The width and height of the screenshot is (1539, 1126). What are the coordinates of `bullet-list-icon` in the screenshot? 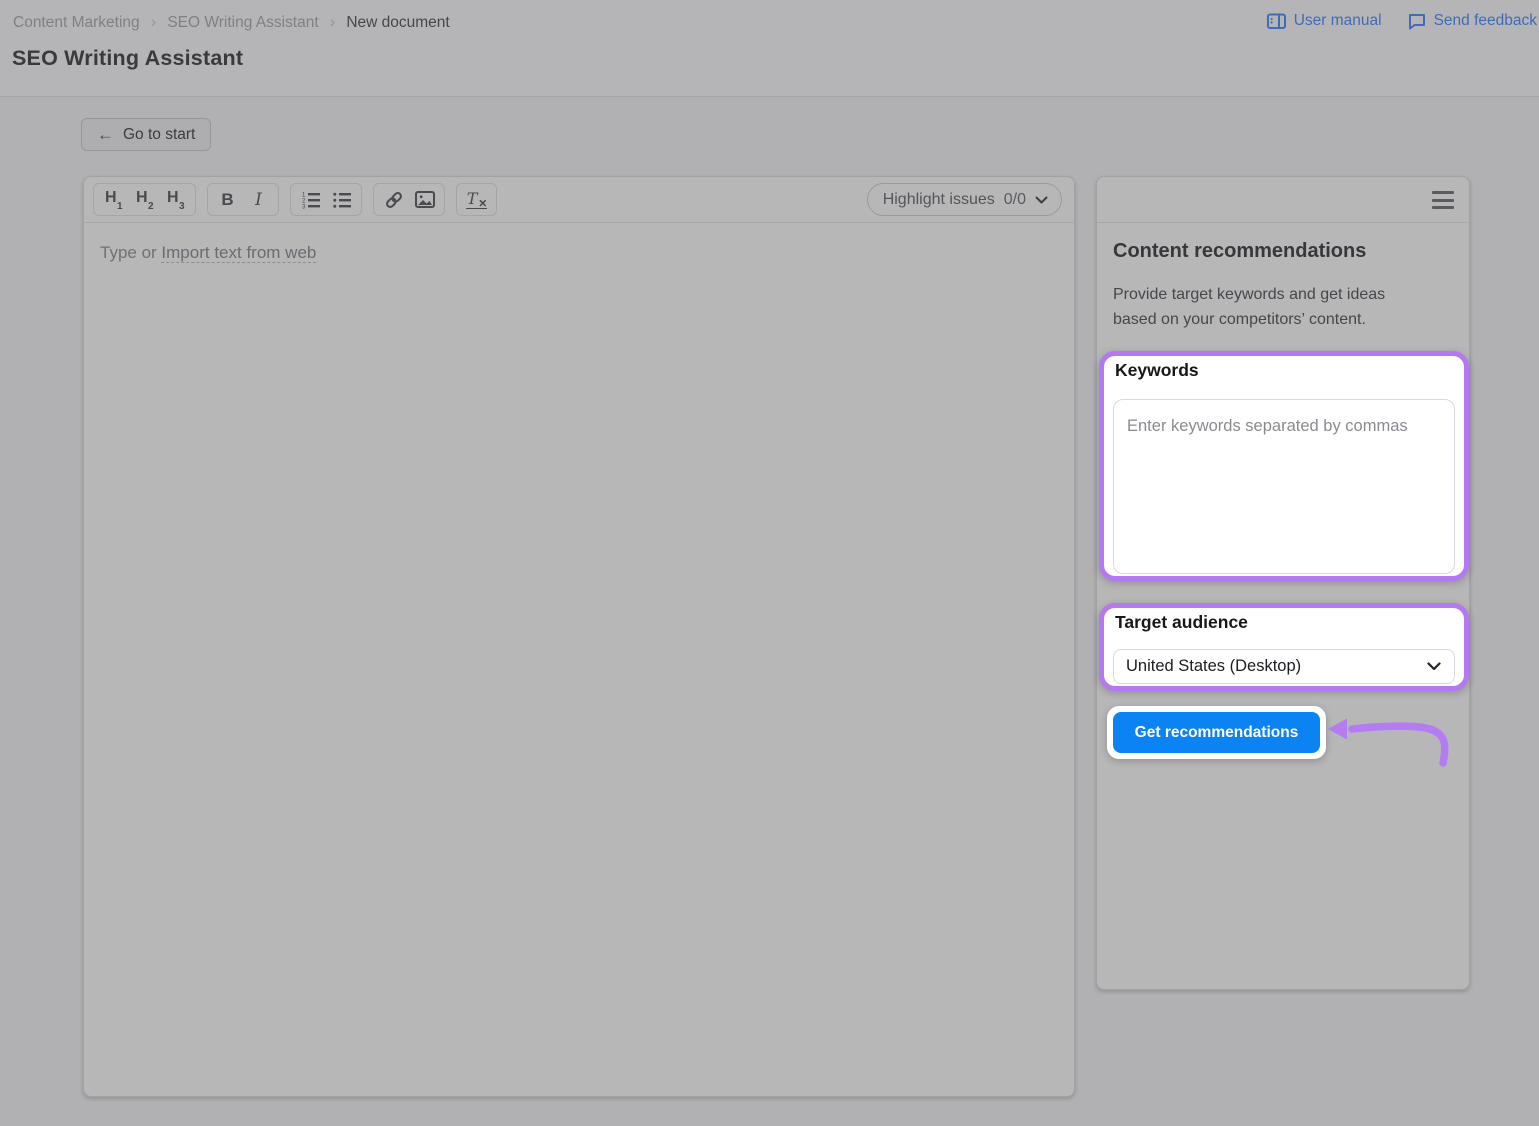 It's located at (341, 200).